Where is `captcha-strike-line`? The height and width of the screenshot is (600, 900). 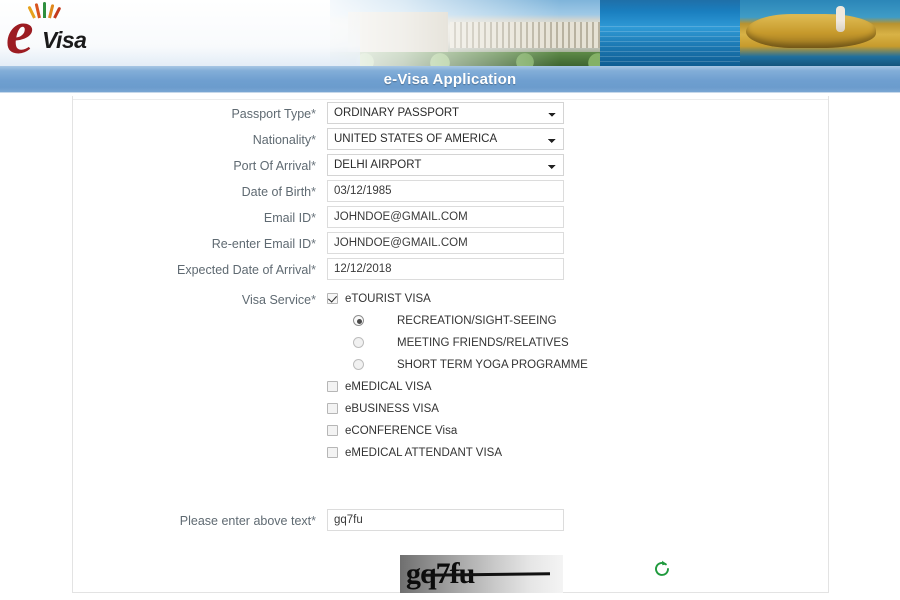
captcha-strike-line is located at coordinates (487, 574).